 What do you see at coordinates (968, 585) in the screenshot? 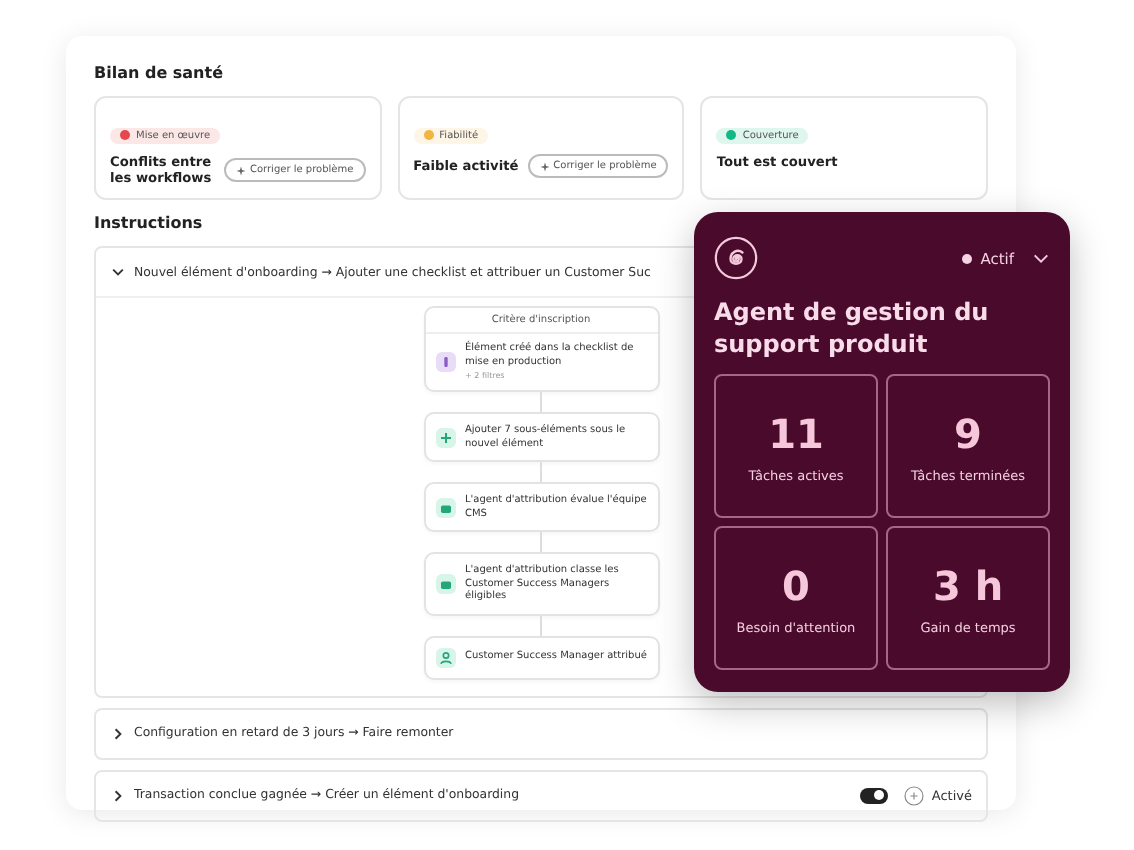
I see `stat-value: 3 h` at bounding box center [968, 585].